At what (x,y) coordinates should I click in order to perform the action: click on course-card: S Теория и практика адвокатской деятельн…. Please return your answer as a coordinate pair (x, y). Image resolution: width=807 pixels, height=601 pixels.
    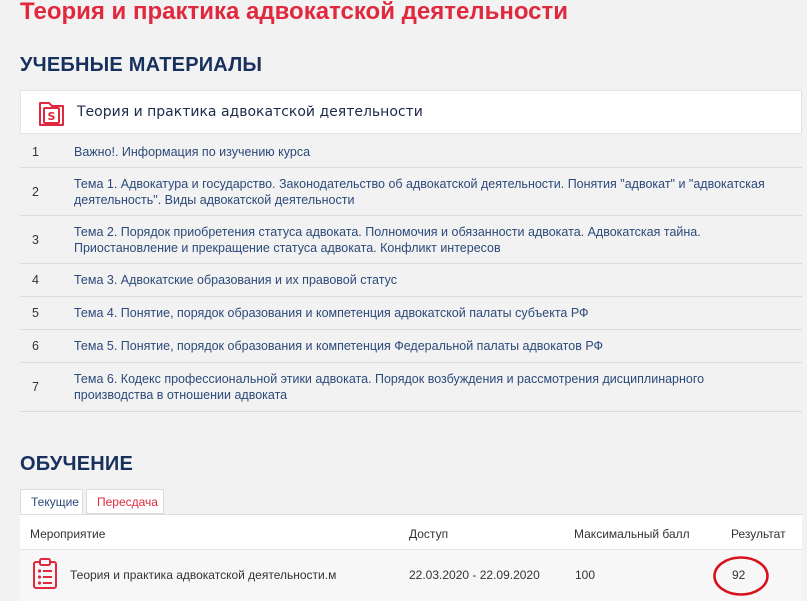
    Looking at the image, I should click on (411, 112).